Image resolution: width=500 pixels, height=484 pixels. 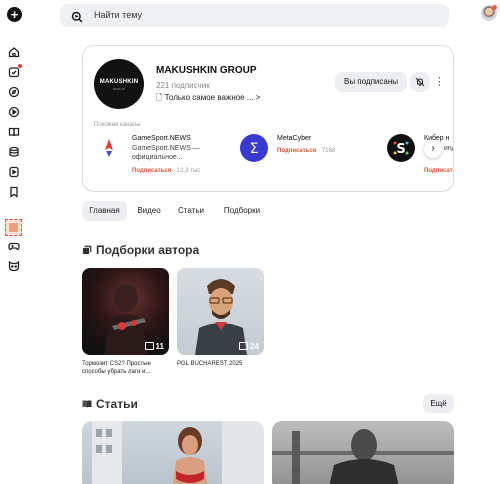 I want to click on sigma-icon: Σ, so click(x=254, y=148).